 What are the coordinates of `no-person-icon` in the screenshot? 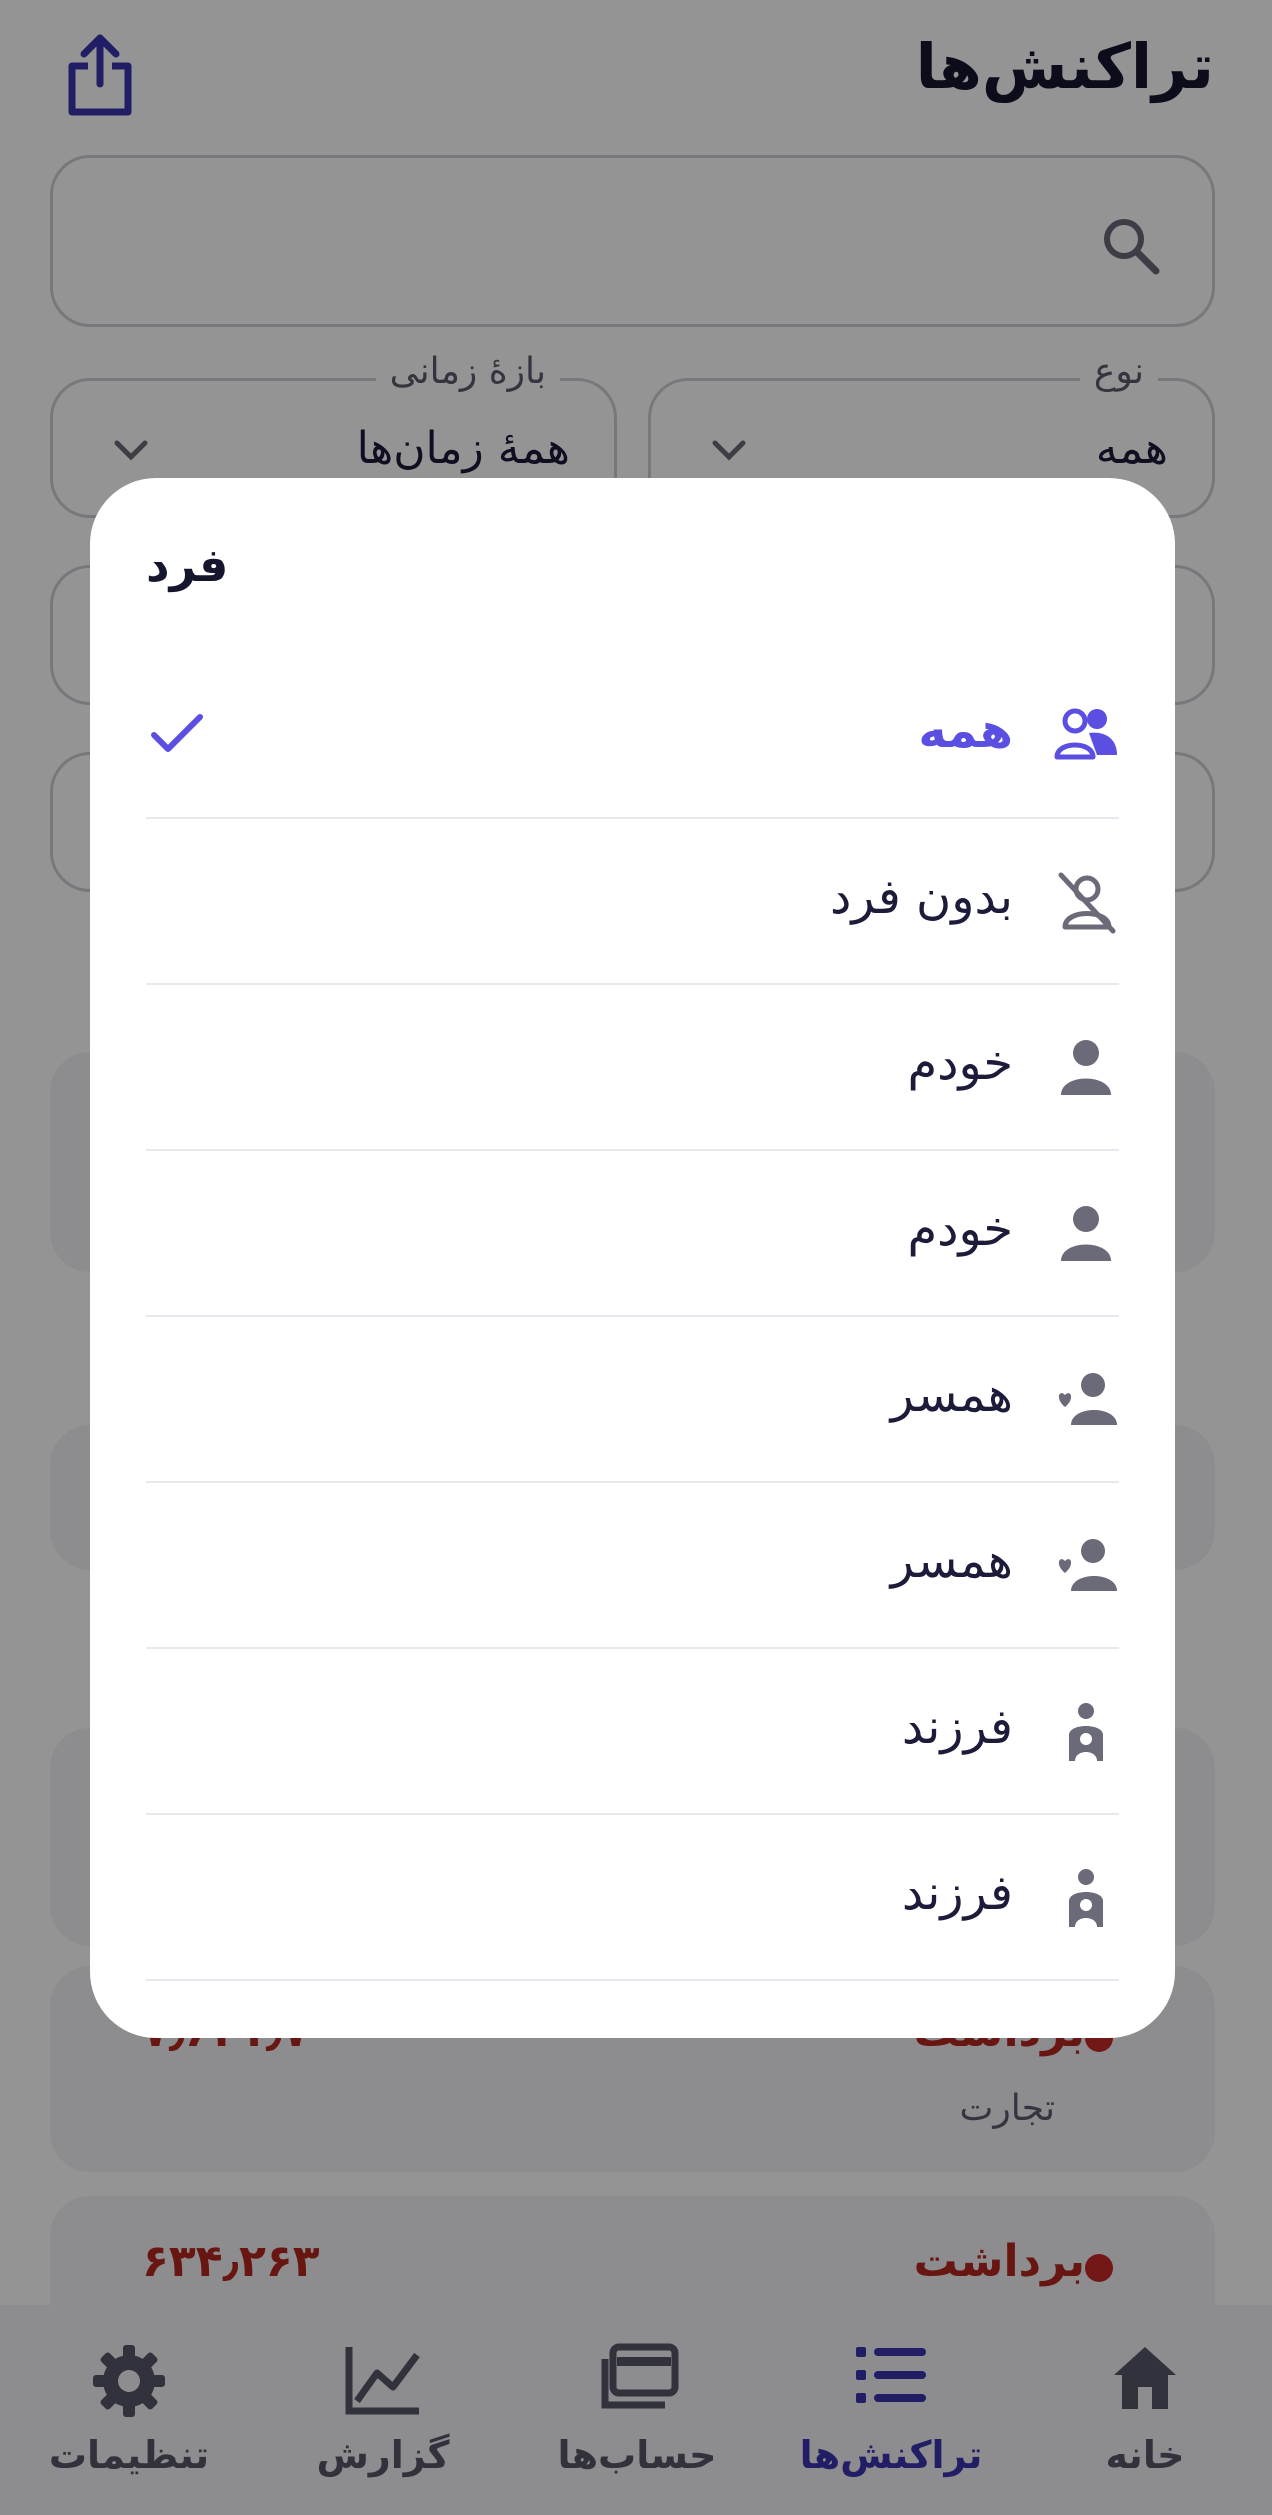 It's located at (1087, 903).